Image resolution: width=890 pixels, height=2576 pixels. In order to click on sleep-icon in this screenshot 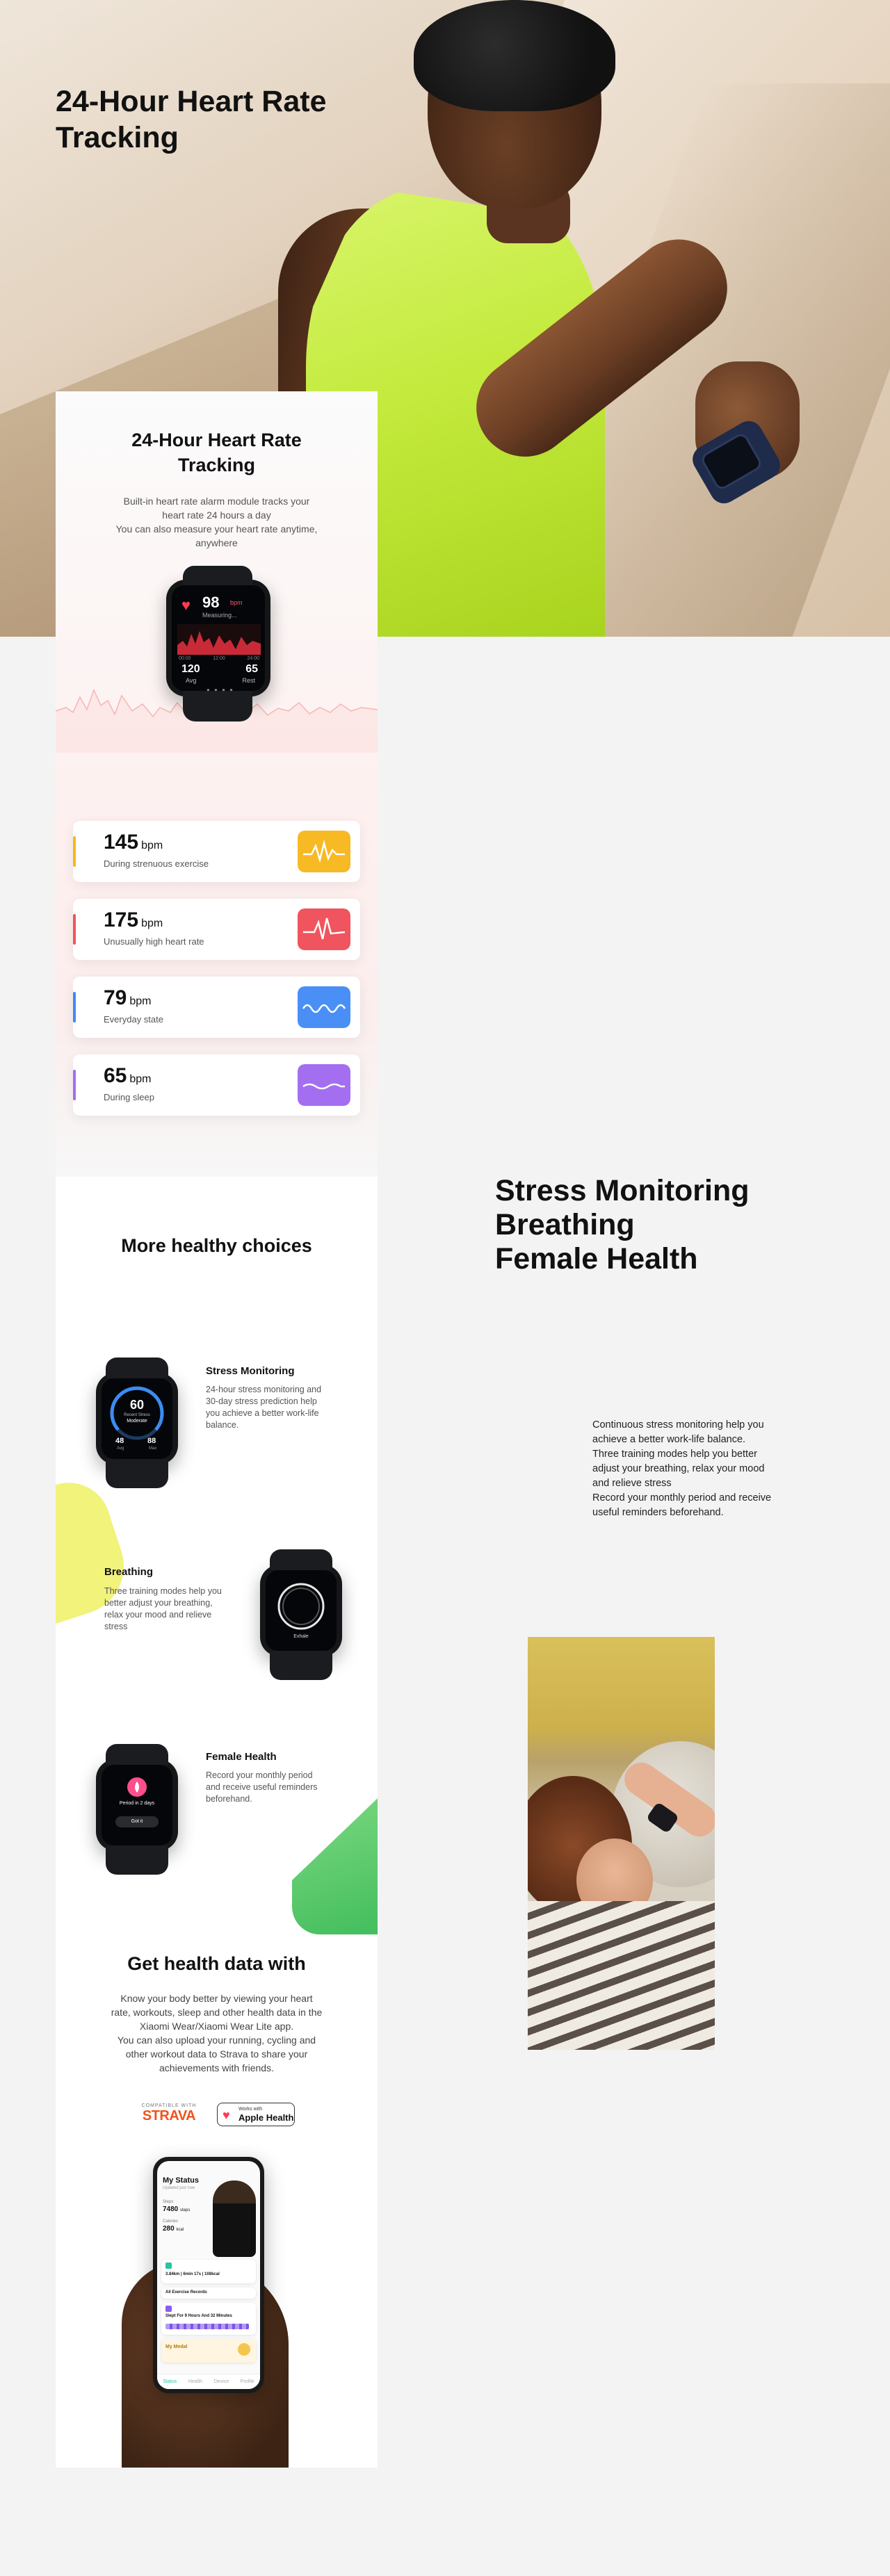, I will do `click(168, 2309)`.